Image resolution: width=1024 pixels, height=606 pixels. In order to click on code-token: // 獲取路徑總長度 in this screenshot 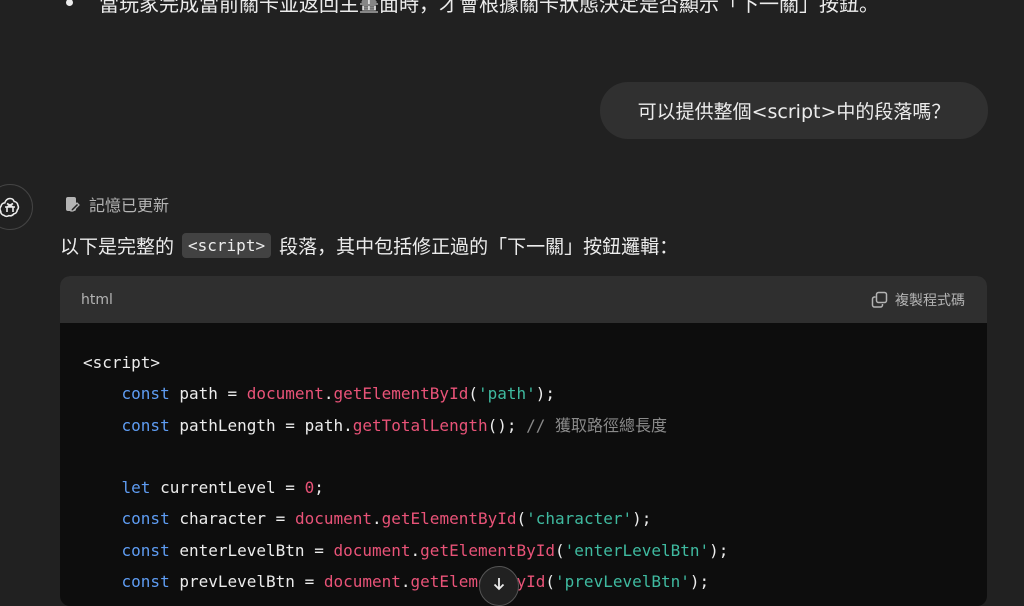, I will do `click(597, 425)`.